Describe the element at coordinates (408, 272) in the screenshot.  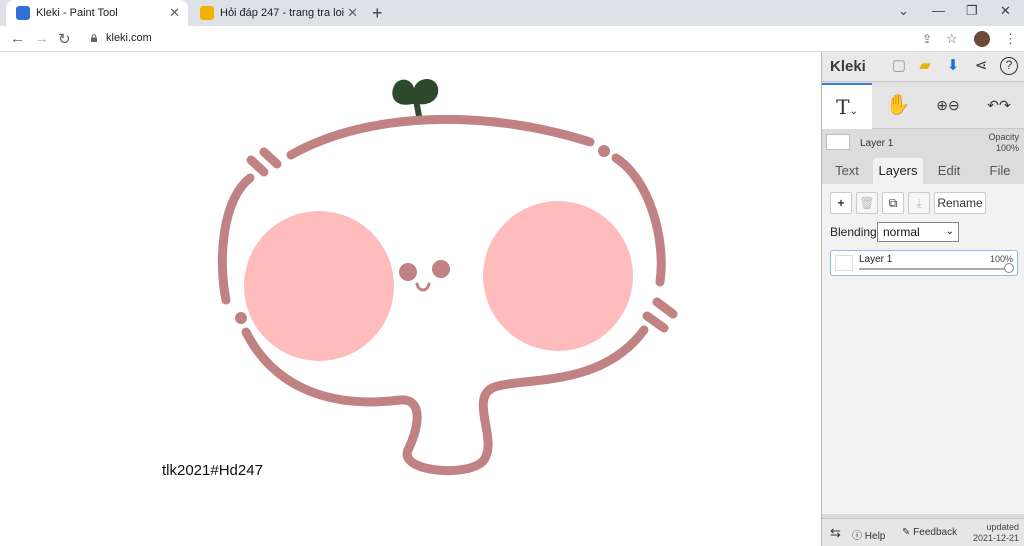
I see `eye-left` at that location.